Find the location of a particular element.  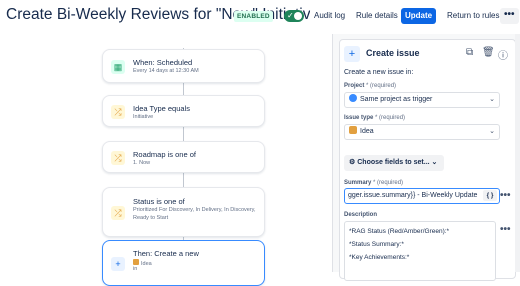

condition-node: ⤮ Idea Type equals Initiative is located at coordinates (183, 111).